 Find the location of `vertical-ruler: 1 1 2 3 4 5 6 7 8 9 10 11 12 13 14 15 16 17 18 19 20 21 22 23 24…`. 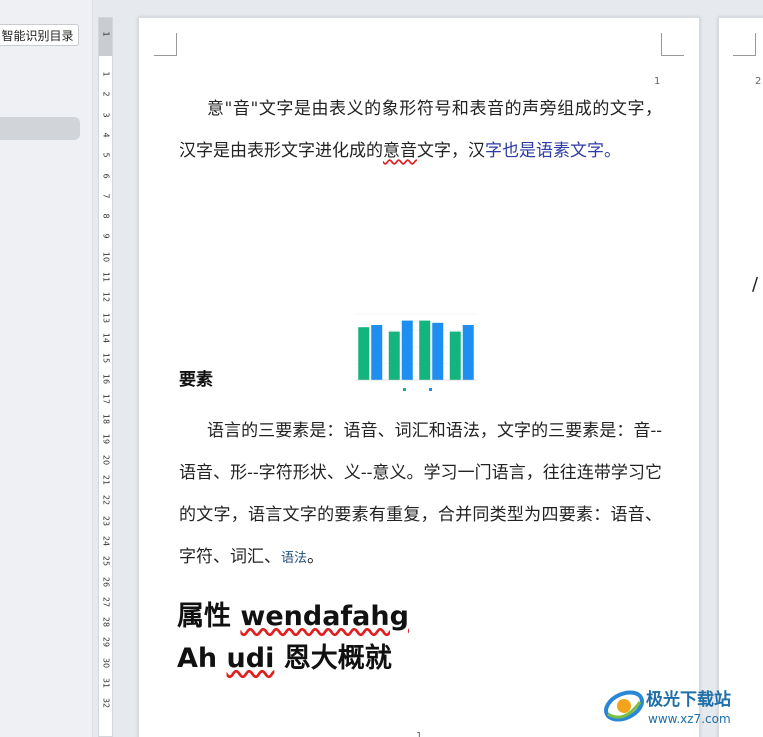

vertical-ruler: 1 1 2 3 4 5 6 7 8 9 10 11 12 13 14 15 16 17 18 19 20 21 22 23 24… is located at coordinates (105, 377).